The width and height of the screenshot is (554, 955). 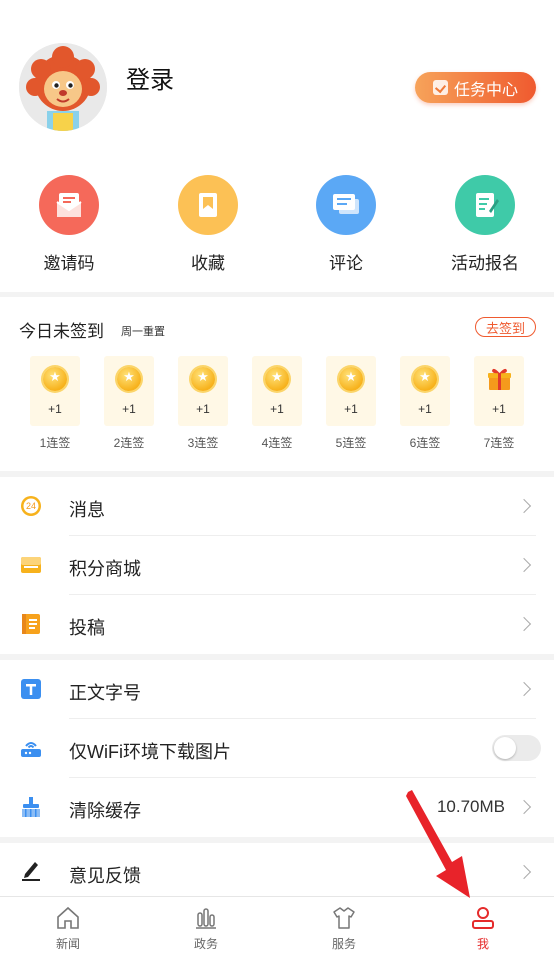 I want to click on comments-button: 评论, so click(x=346, y=224).